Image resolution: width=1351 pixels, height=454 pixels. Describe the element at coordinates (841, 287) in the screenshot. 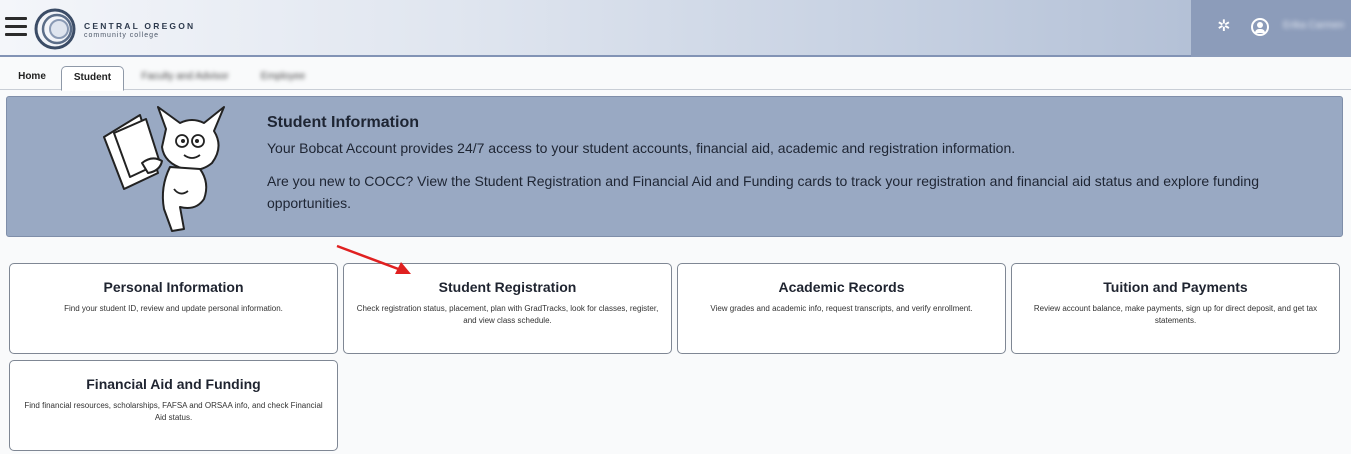

I see `card-title: Academic Records` at that location.